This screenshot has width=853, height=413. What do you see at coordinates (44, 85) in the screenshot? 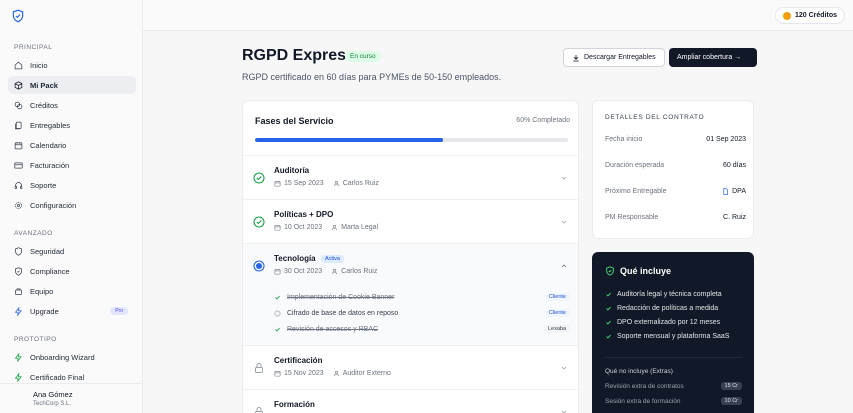
I see `sidebar-item-label: Mi Pack` at bounding box center [44, 85].